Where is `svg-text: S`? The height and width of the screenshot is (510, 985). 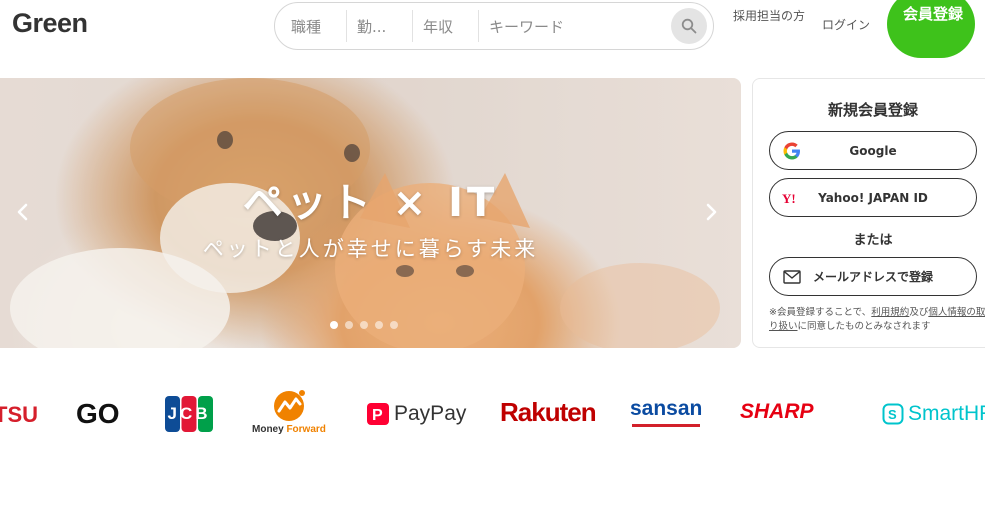
svg-text: S is located at coordinates (892, 414).